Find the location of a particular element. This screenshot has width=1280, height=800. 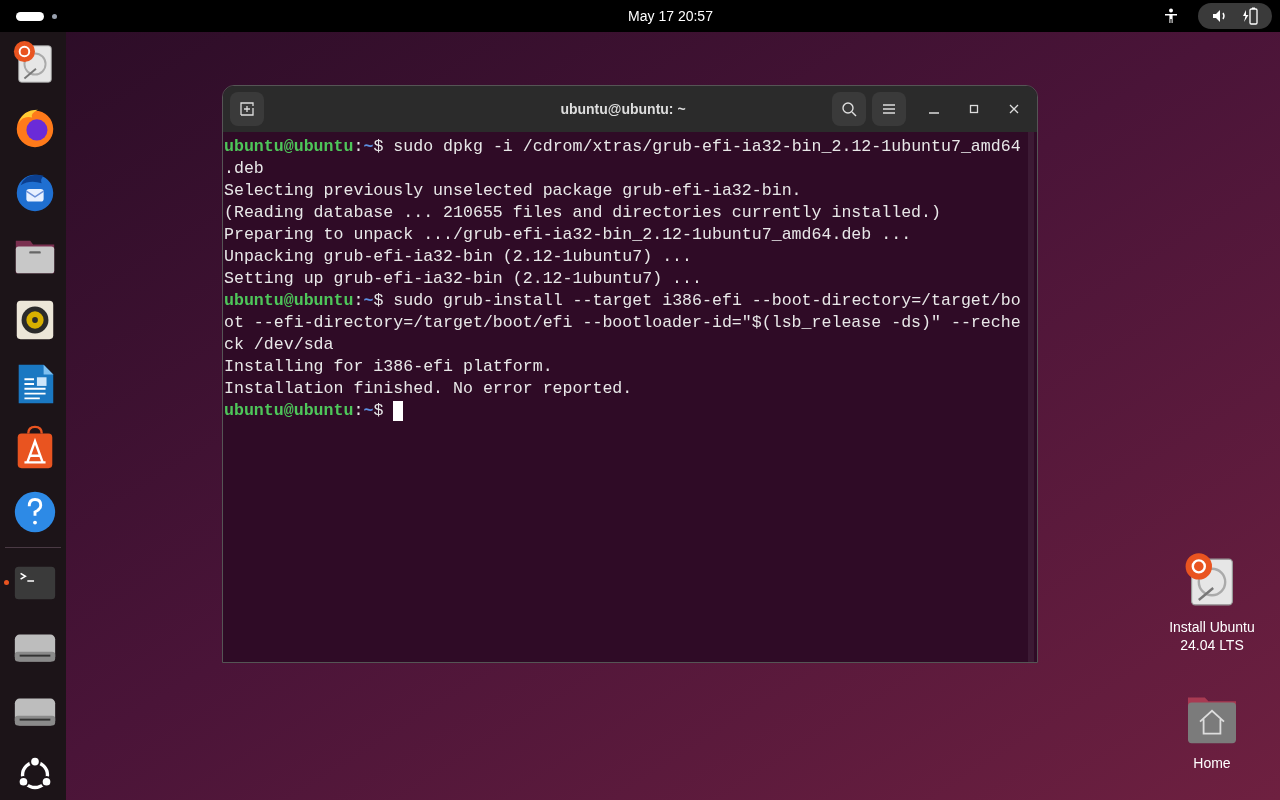

search-icon is located at coordinates (849, 109).